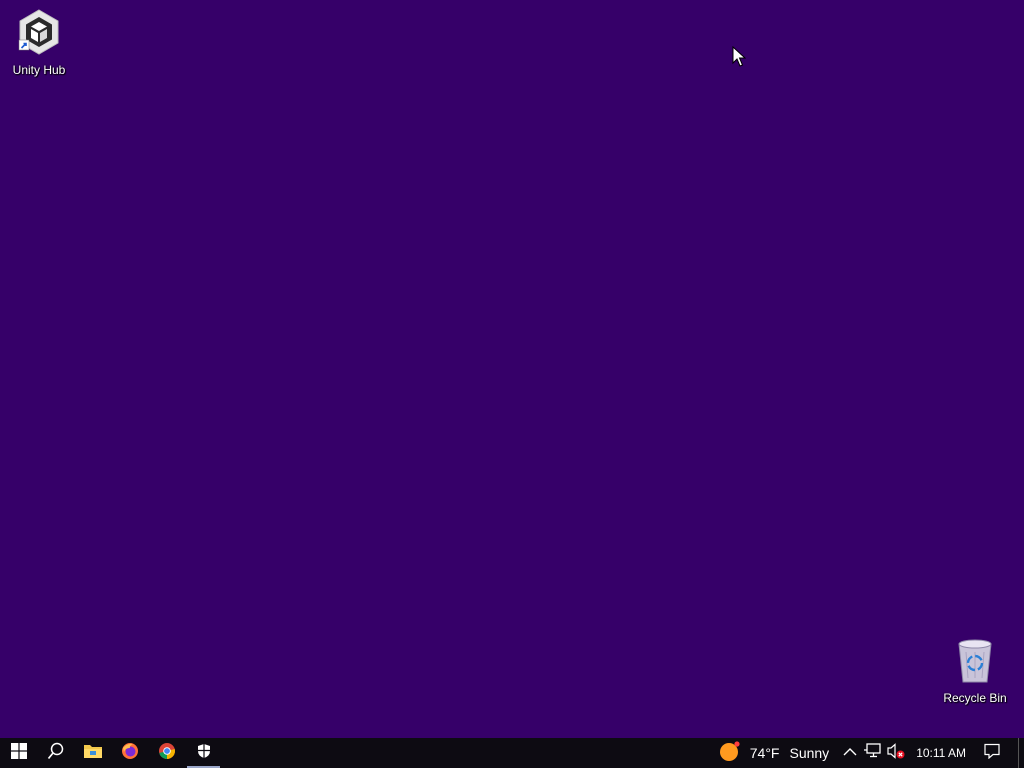 Image resolution: width=1024 pixels, height=768 pixels. I want to click on security-button, so click(203, 753).